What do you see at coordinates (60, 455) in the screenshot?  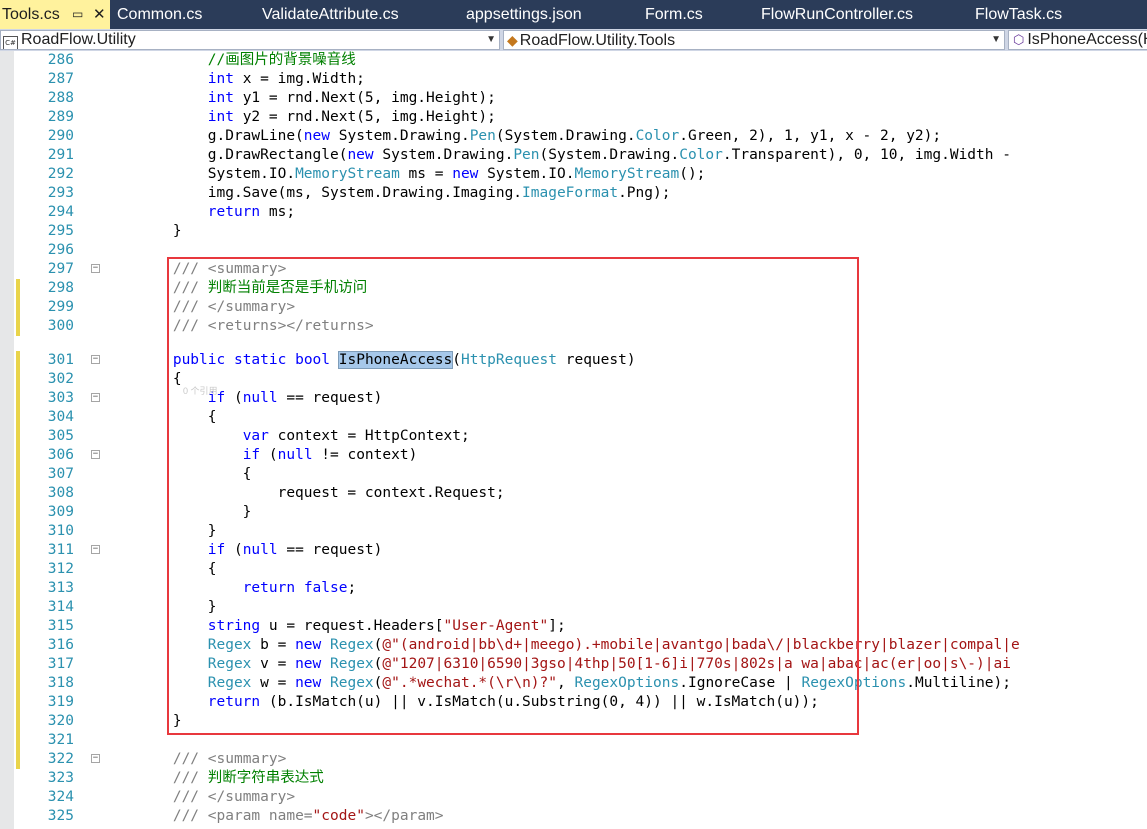 I see `line-number: 306` at bounding box center [60, 455].